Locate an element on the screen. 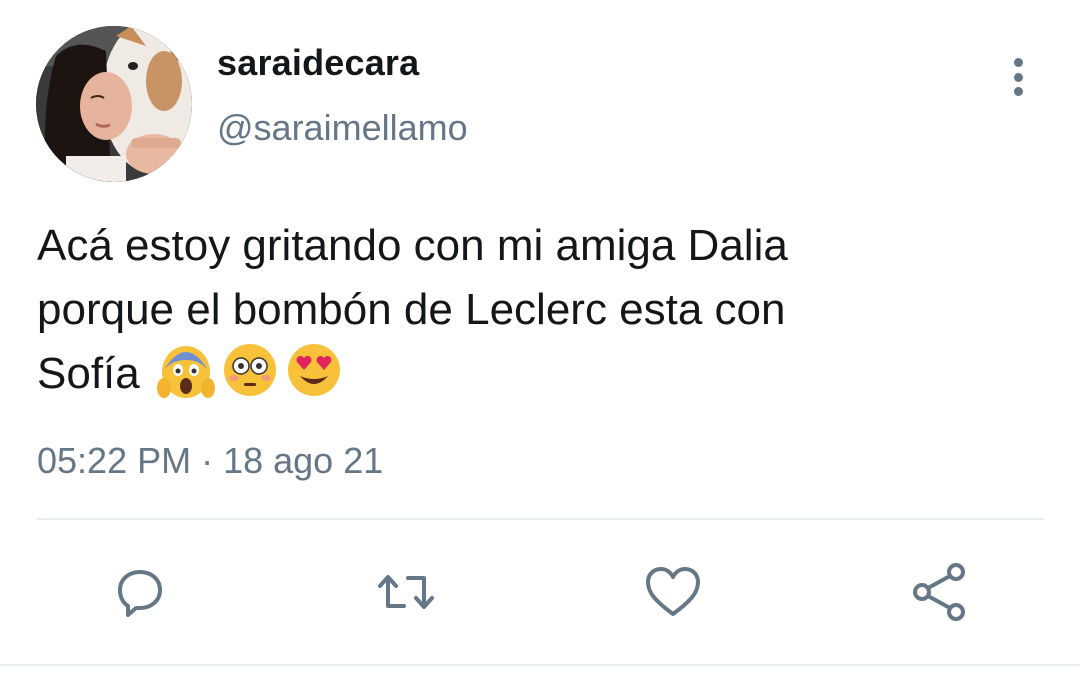 The width and height of the screenshot is (1080, 679). like-button is located at coordinates (673, 592).